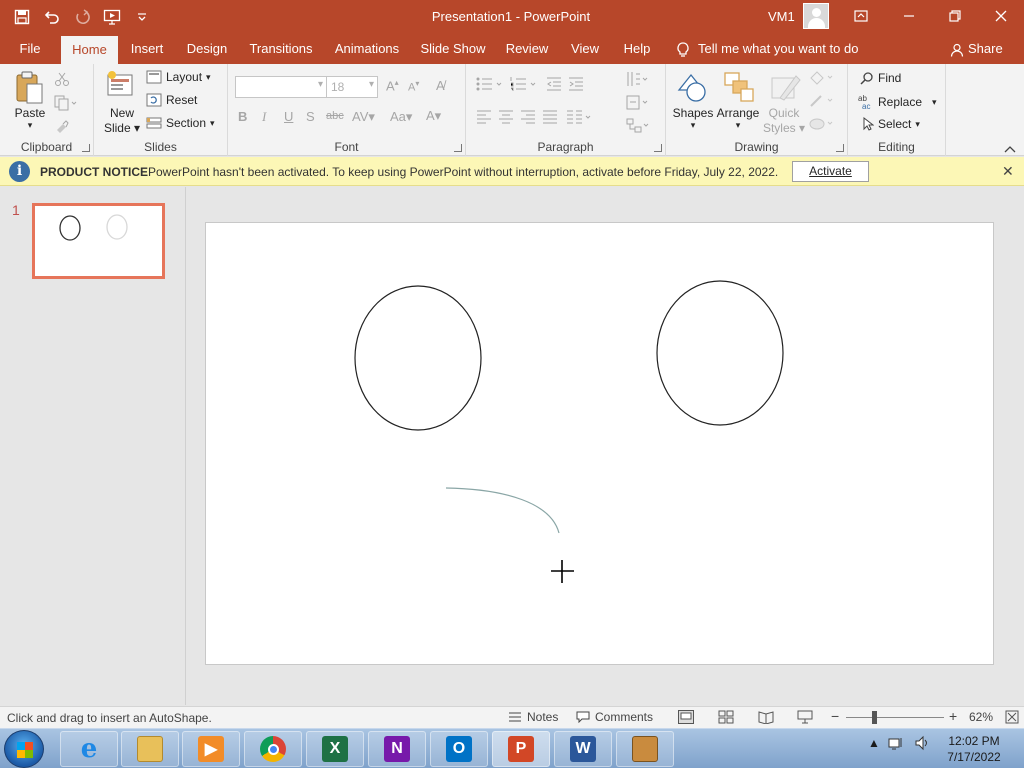 This screenshot has height=768, width=1024. What do you see at coordinates (371, 84) in the screenshot?
I see `font-size-dropdown-icon: ▾` at bounding box center [371, 84].